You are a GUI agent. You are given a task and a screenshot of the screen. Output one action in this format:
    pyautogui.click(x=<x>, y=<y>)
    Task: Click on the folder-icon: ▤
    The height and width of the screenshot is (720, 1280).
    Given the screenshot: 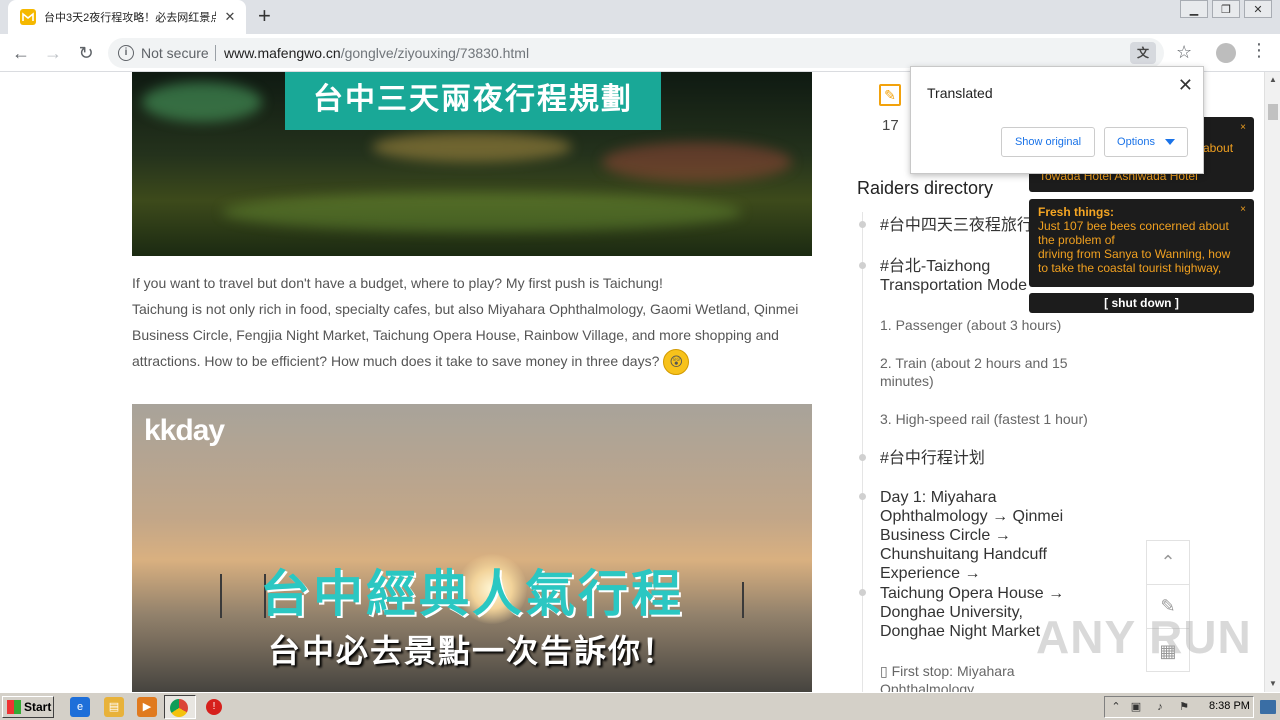 What is the action you would take?
    pyautogui.click(x=114, y=707)
    